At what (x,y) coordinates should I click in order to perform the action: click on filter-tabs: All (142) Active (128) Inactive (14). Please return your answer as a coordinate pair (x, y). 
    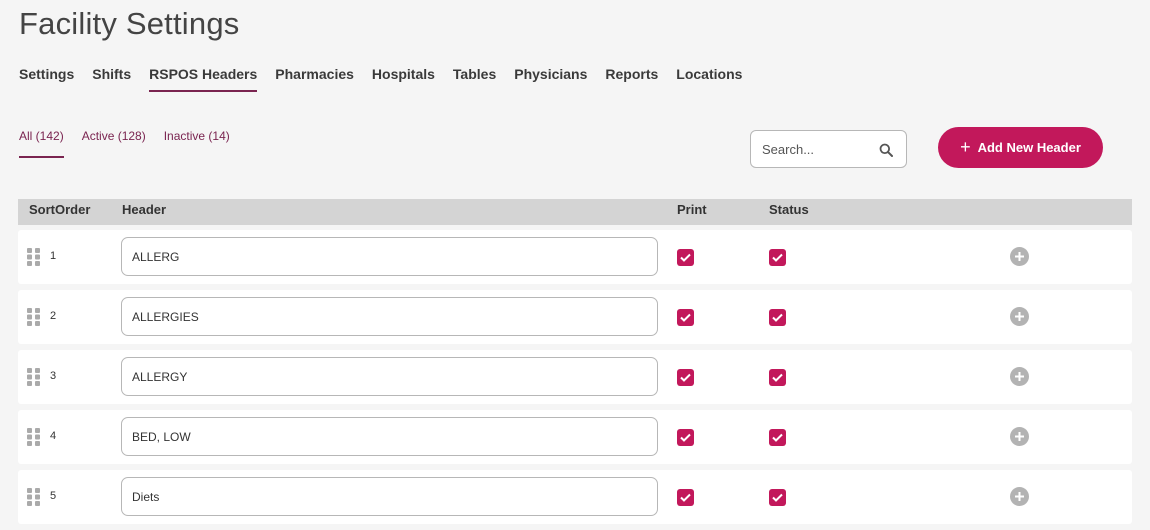
    Looking at the image, I should click on (124, 143).